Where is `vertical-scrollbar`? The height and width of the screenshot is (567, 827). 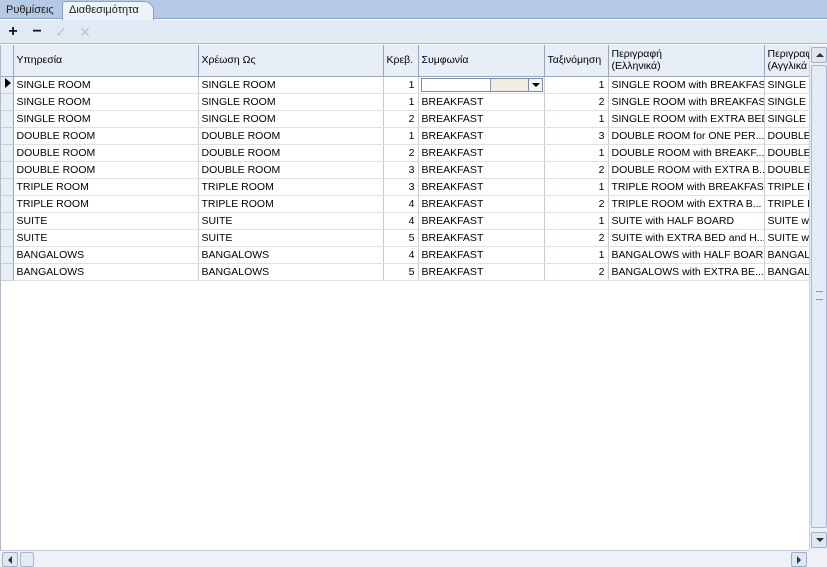 vertical-scrollbar is located at coordinates (818, 297).